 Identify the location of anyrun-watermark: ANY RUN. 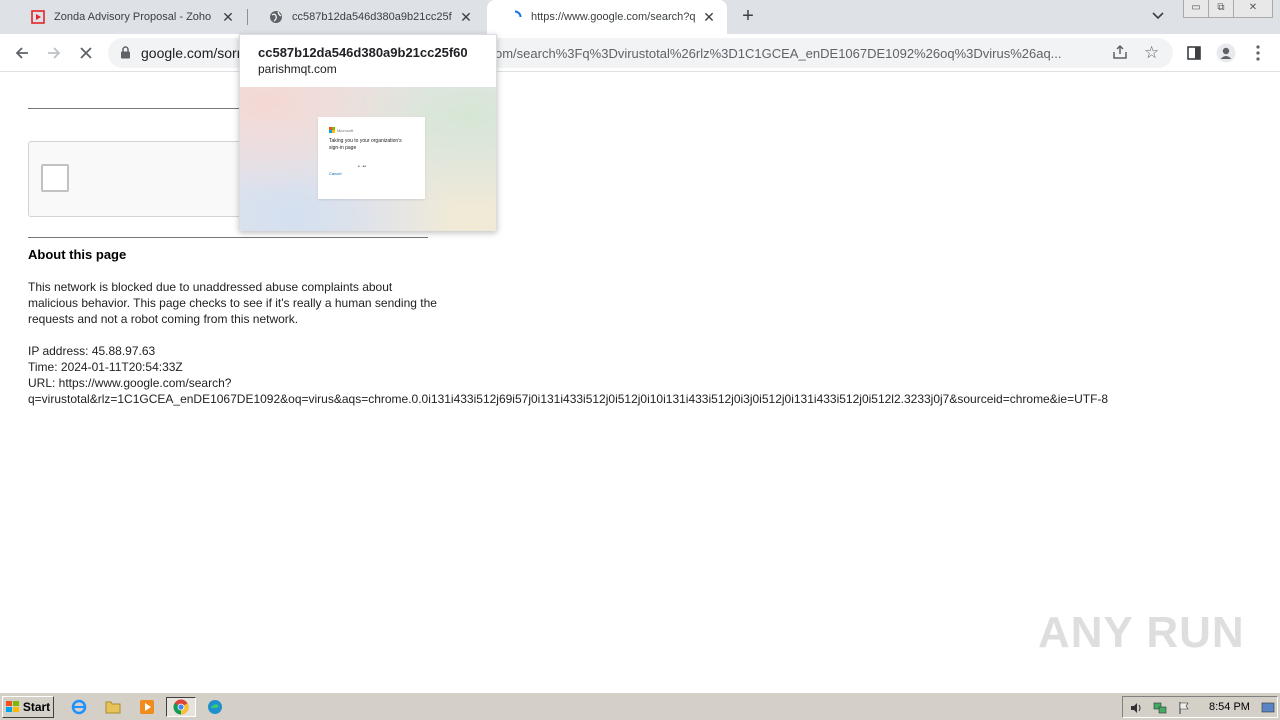
(1141, 632).